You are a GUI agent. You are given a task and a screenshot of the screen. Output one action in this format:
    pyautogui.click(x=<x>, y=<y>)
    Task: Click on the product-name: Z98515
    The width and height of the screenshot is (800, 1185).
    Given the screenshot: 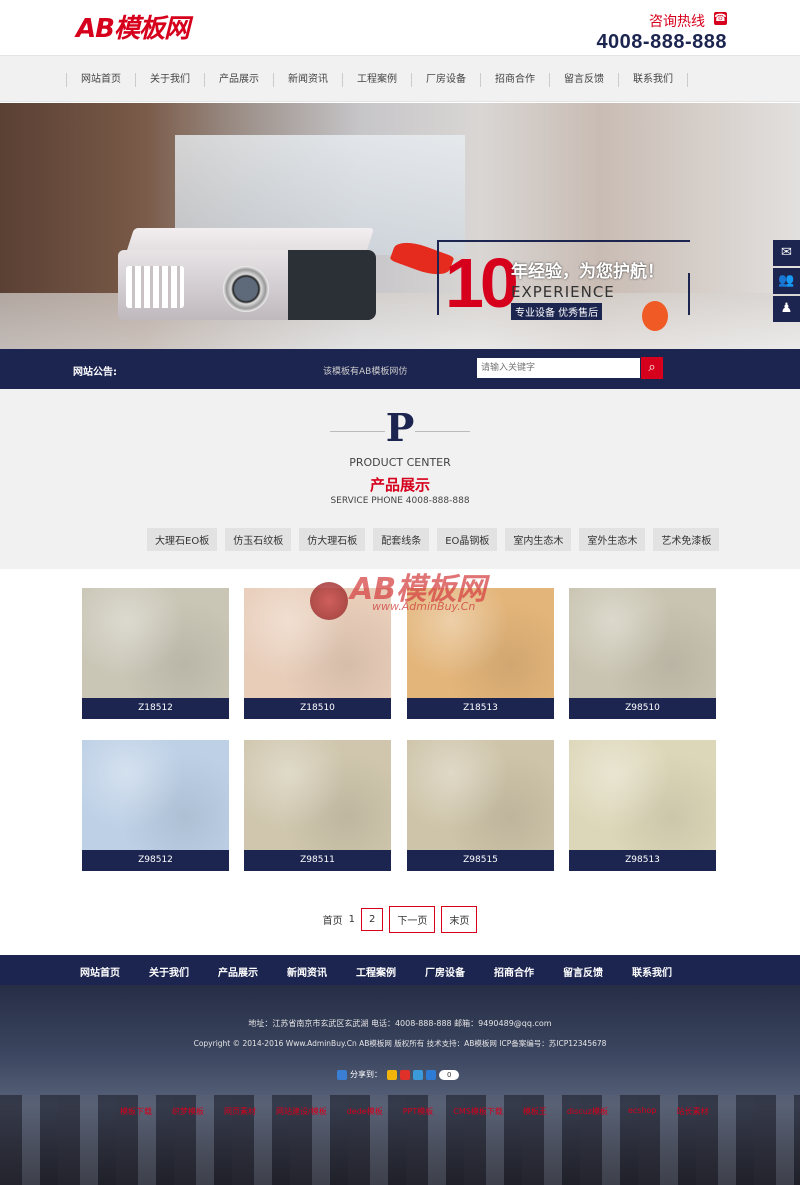 What is the action you would take?
    pyautogui.click(x=480, y=860)
    